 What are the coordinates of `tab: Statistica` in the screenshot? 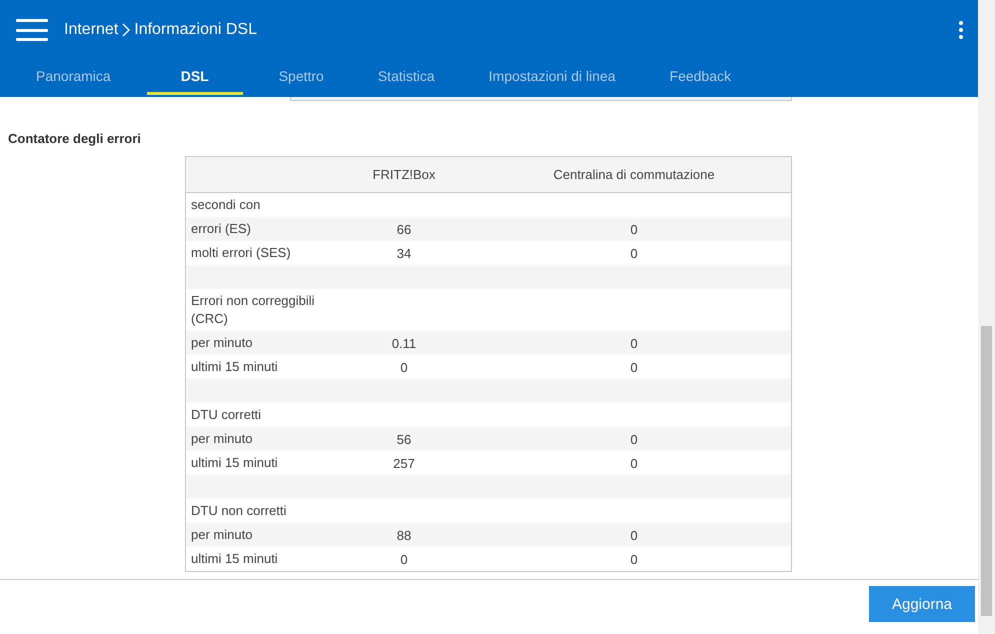 It's located at (406, 77).